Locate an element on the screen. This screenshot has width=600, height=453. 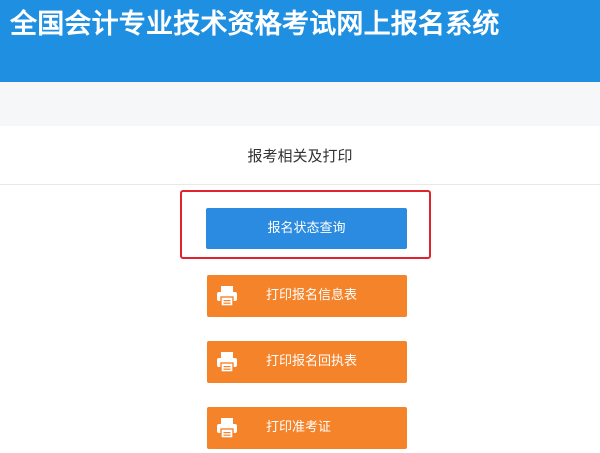
print-admission-ticket-label: 打印准考证 is located at coordinates (299, 427).